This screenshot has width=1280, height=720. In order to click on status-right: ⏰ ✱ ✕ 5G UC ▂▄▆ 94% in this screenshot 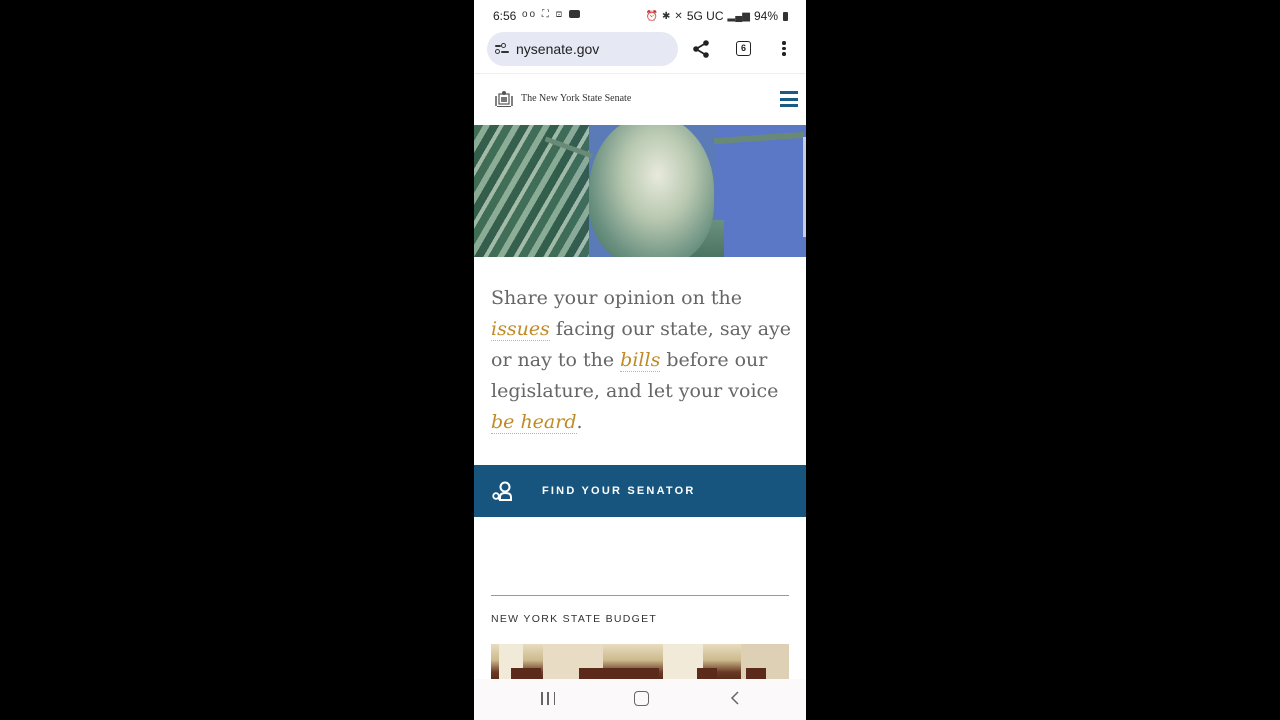, I will do `click(717, 16)`.